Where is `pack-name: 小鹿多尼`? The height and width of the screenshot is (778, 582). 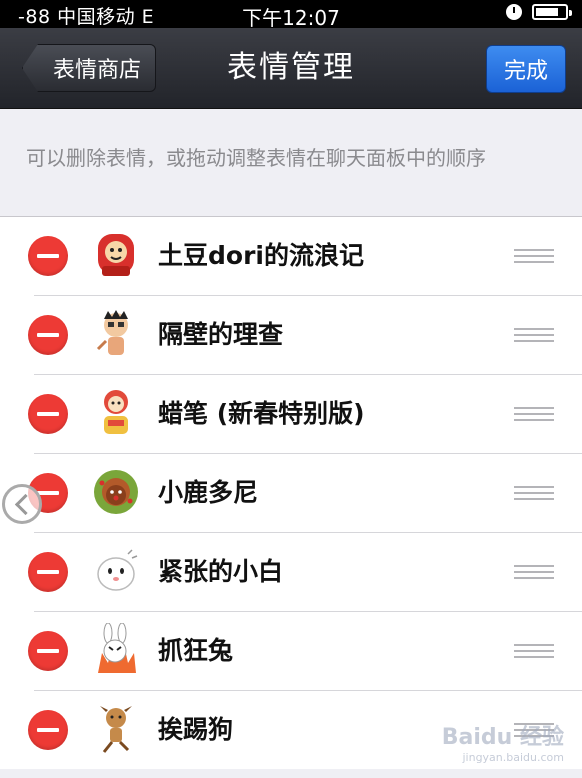
pack-name: 小鹿多尼 is located at coordinates (208, 492).